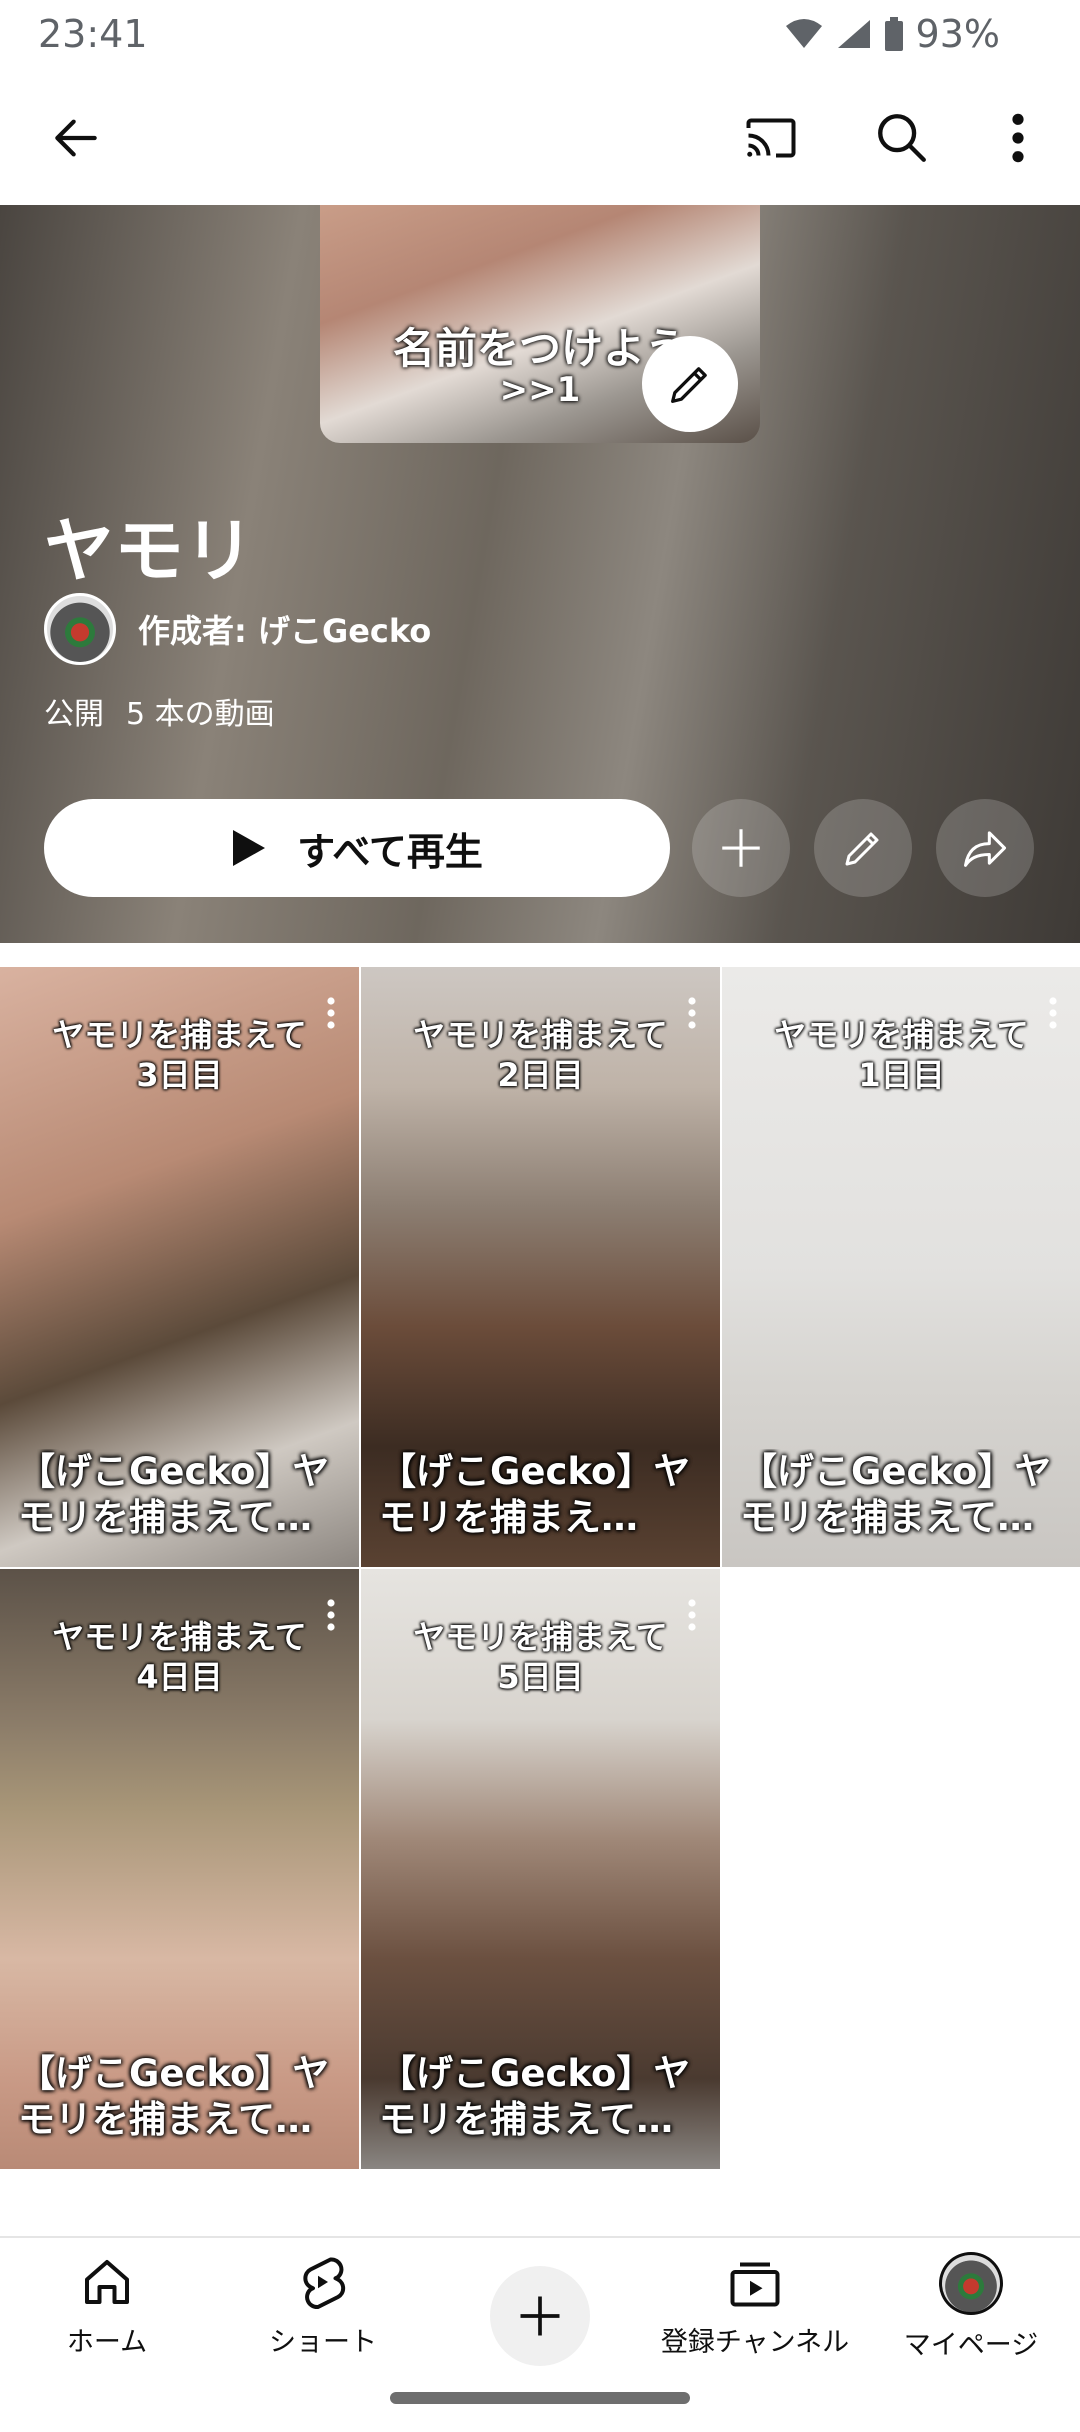 This screenshot has width=1080, height=2432. I want to click on owner-avatar, so click(80, 629).